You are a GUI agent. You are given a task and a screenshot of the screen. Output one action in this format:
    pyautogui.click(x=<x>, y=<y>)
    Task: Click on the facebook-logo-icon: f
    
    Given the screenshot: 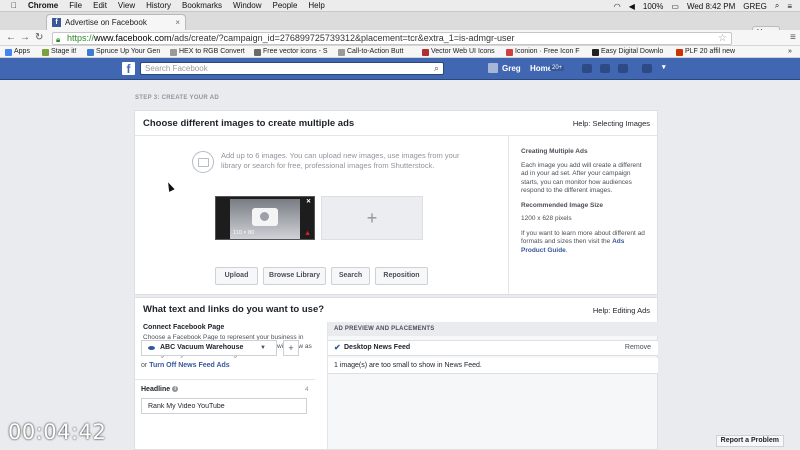 What is the action you would take?
    pyautogui.click(x=128, y=69)
    